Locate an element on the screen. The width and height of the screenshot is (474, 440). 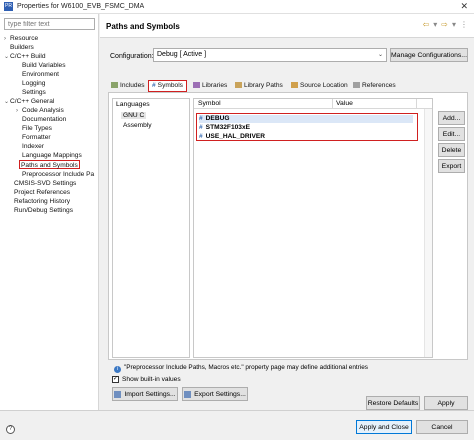
tree-item-builders: Builders is located at coordinates (22, 47).